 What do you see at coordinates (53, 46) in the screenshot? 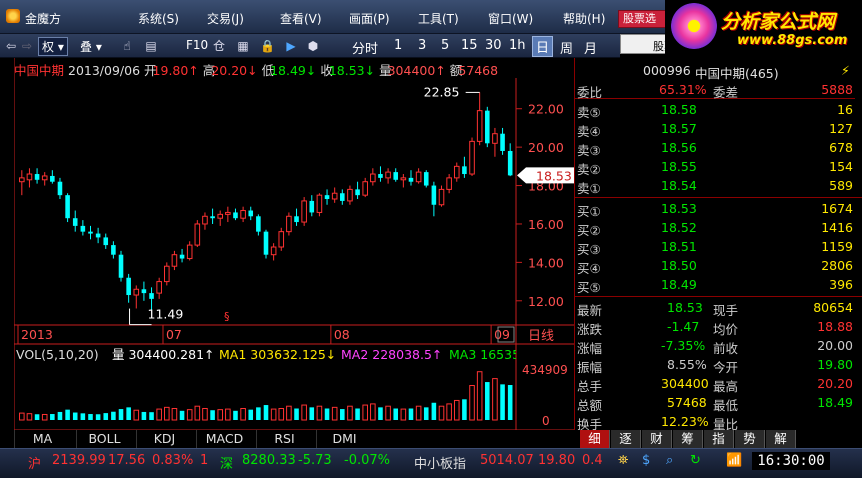
I see `fuquan-dropdown: 权 ▾` at bounding box center [53, 46].